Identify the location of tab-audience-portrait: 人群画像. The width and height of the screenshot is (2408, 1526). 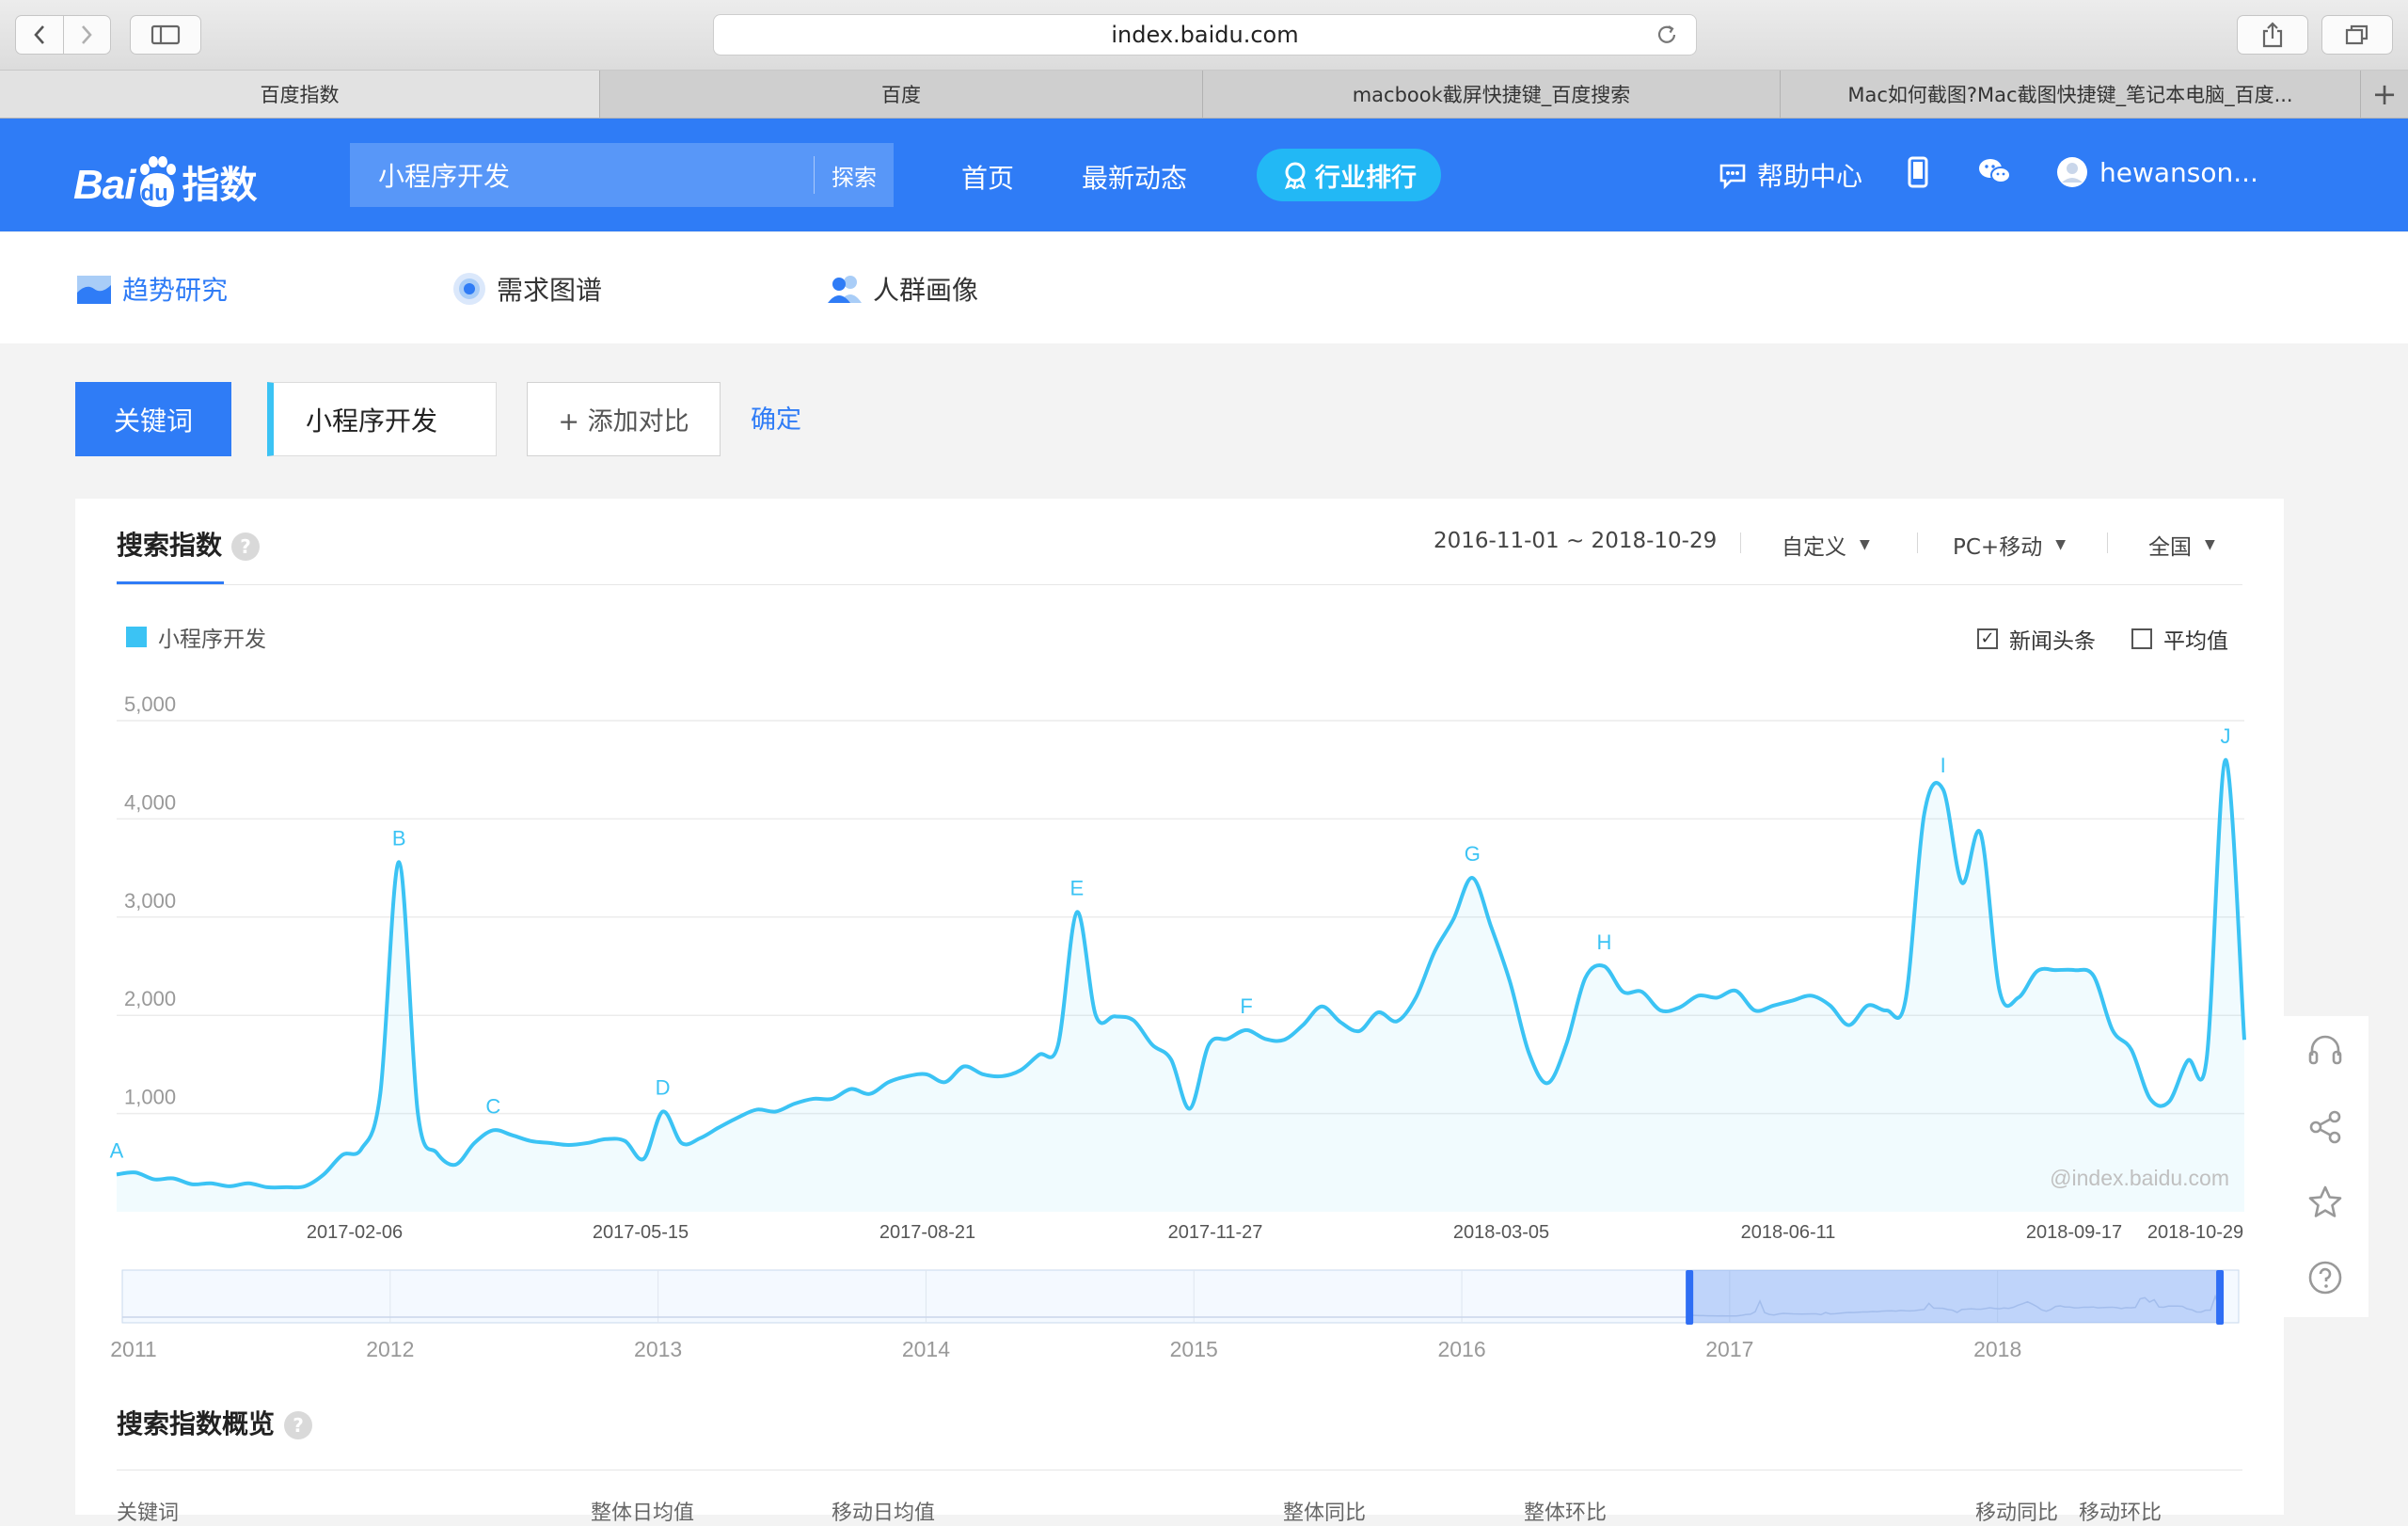
(902, 289).